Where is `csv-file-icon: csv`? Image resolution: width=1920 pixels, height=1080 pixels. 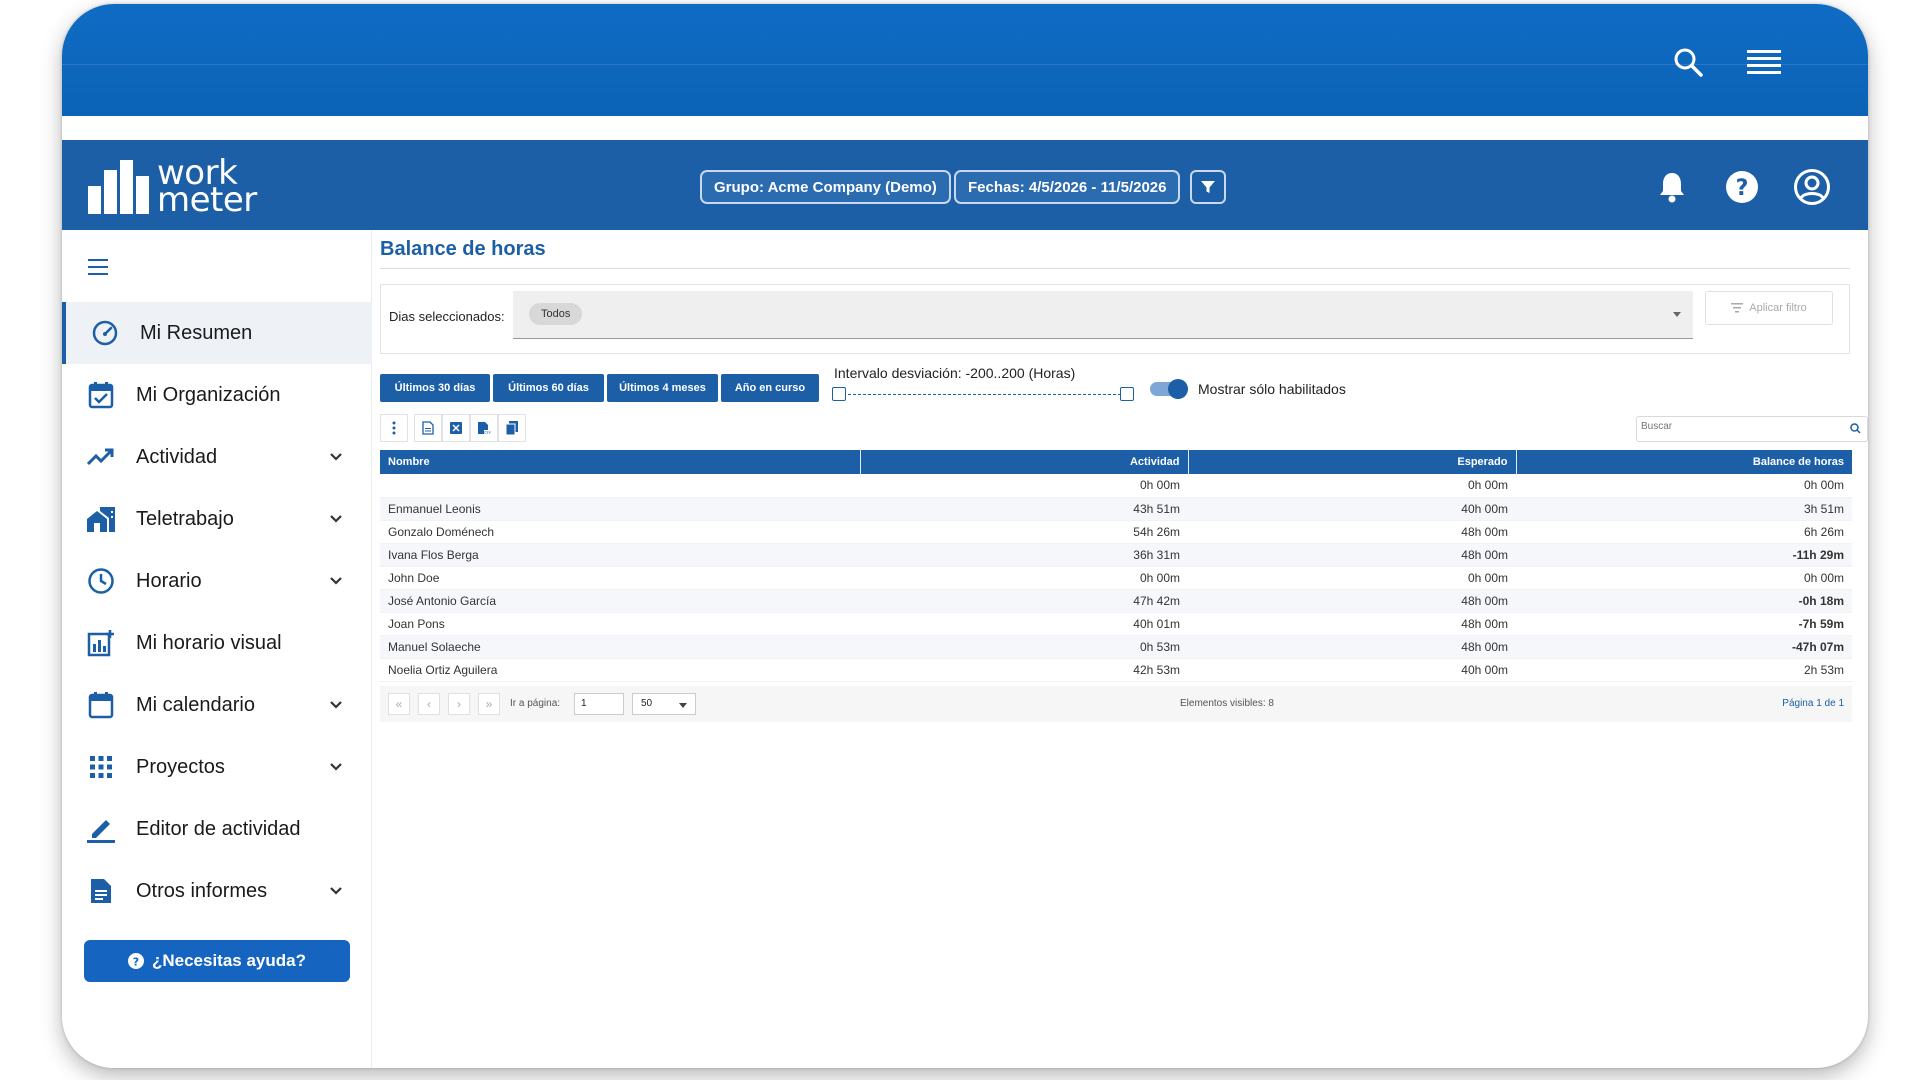
csv-file-icon: csv is located at coordinates (484, 428).